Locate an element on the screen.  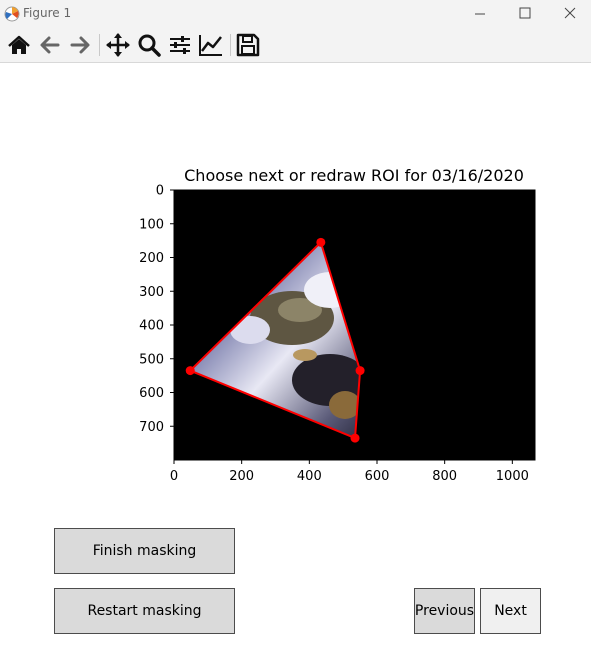
x-tick-label: 800 is located at coordinates (444, 476).